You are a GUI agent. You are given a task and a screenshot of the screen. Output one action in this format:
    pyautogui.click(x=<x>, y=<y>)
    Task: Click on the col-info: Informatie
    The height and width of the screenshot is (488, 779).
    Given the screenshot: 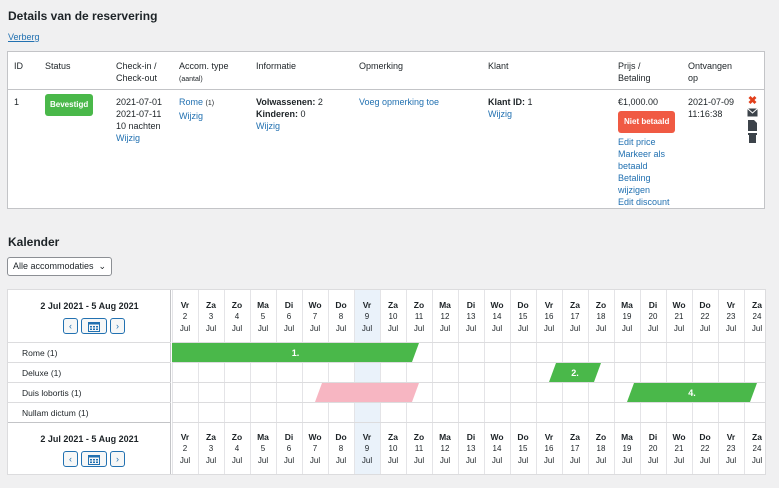 What is the action you would take?
    pyautogui.click(x=276, y=66)
    